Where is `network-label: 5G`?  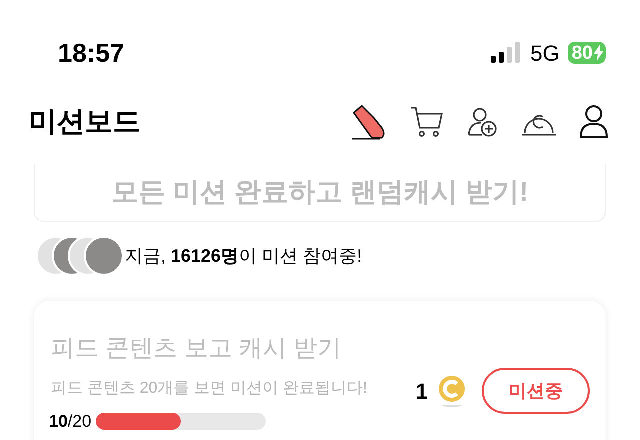 network-label: 5G is located at coordinates (545, 54).